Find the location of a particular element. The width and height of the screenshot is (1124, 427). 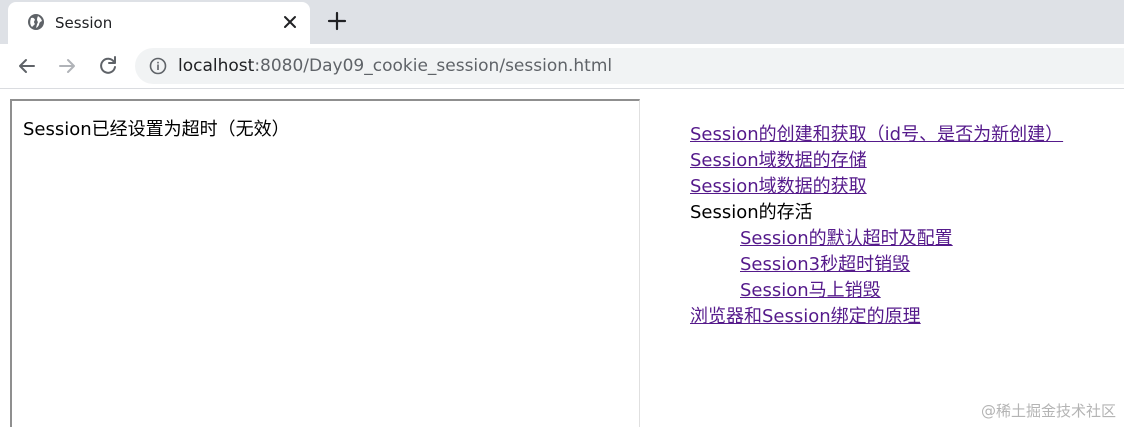

link-session-invalidate: Session马上销毁 is located at coordinates (901, 291).